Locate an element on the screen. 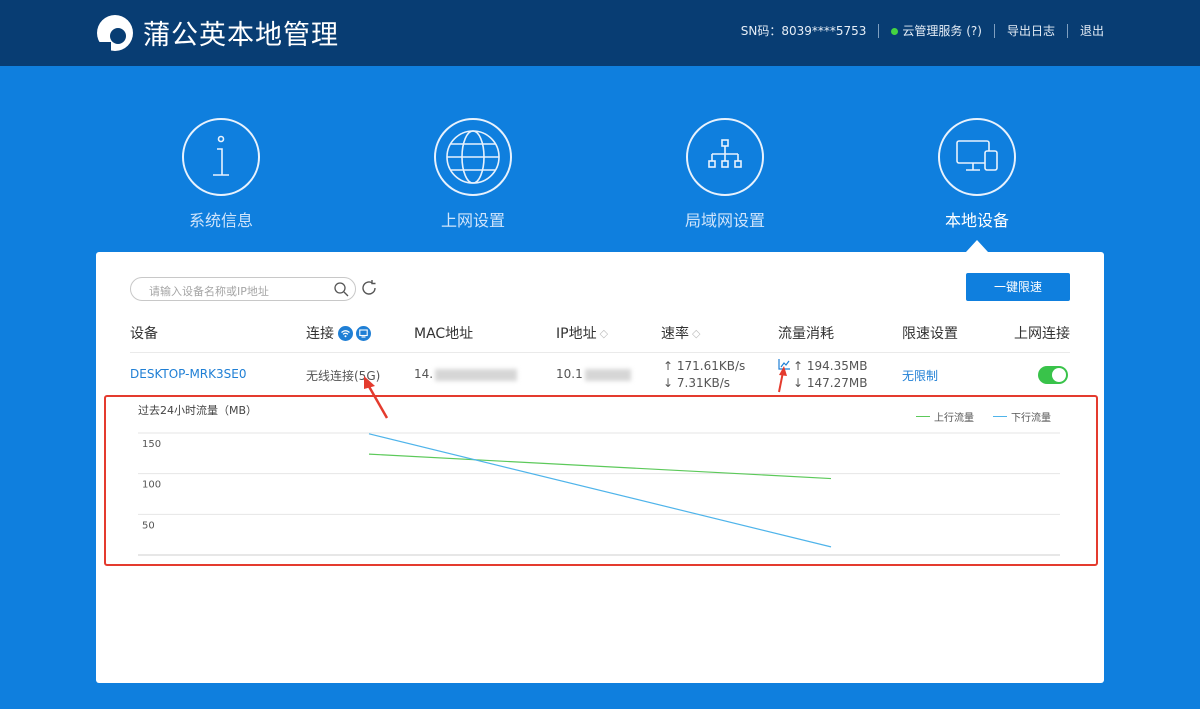 The height and width of the screenshot is (709, 1200). nav-label: 本地设备 is located at coordinates (976, 220).